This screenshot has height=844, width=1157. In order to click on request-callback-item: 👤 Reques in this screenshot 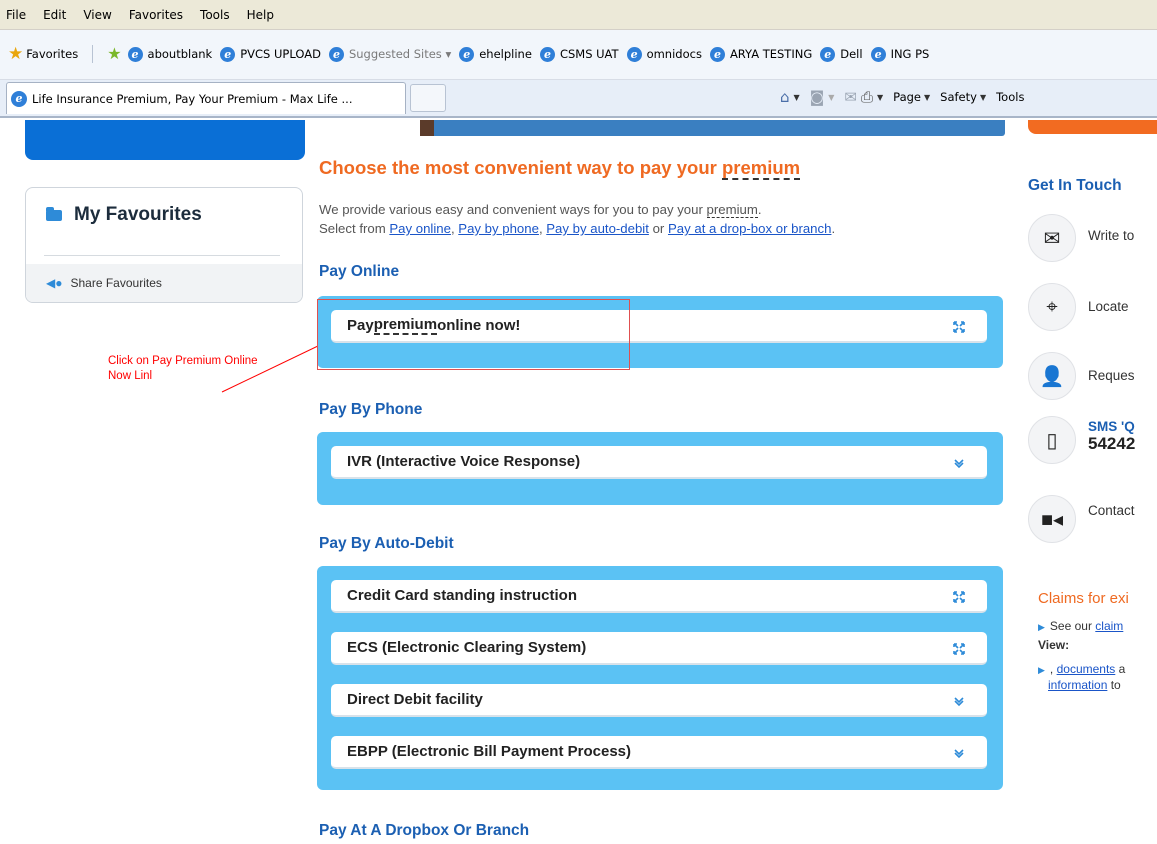, I will do `click(1081, 376)`.